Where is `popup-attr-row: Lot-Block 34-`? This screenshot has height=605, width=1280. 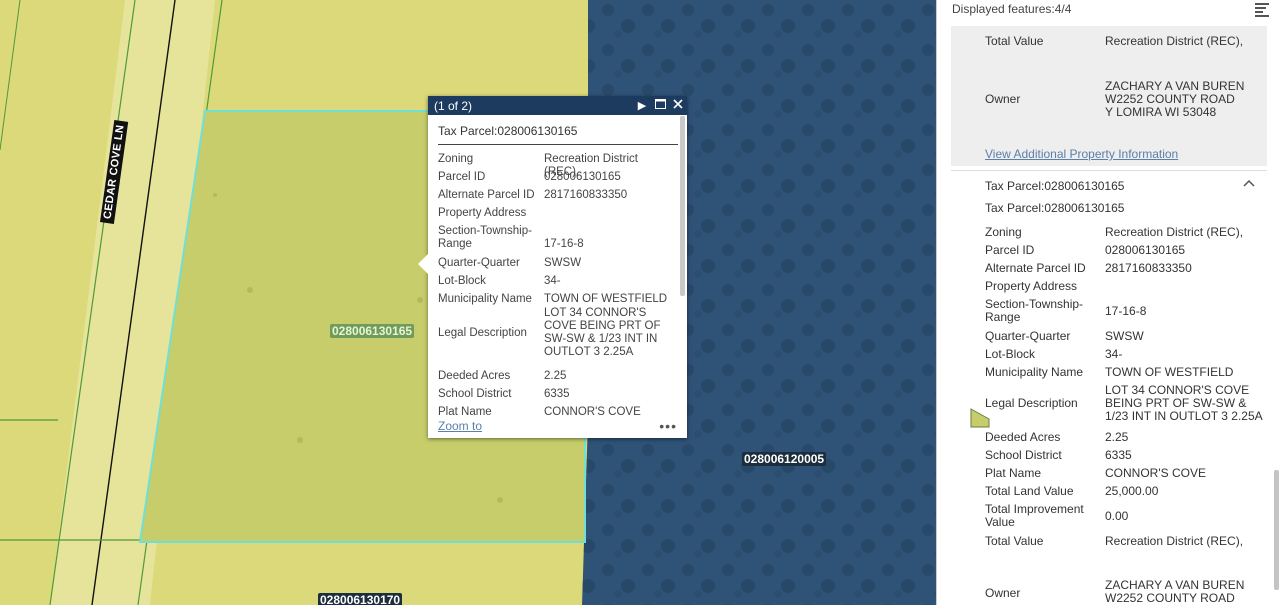
popup-attr-row: Lot-Block 34- is located at coordinates (557, 281).